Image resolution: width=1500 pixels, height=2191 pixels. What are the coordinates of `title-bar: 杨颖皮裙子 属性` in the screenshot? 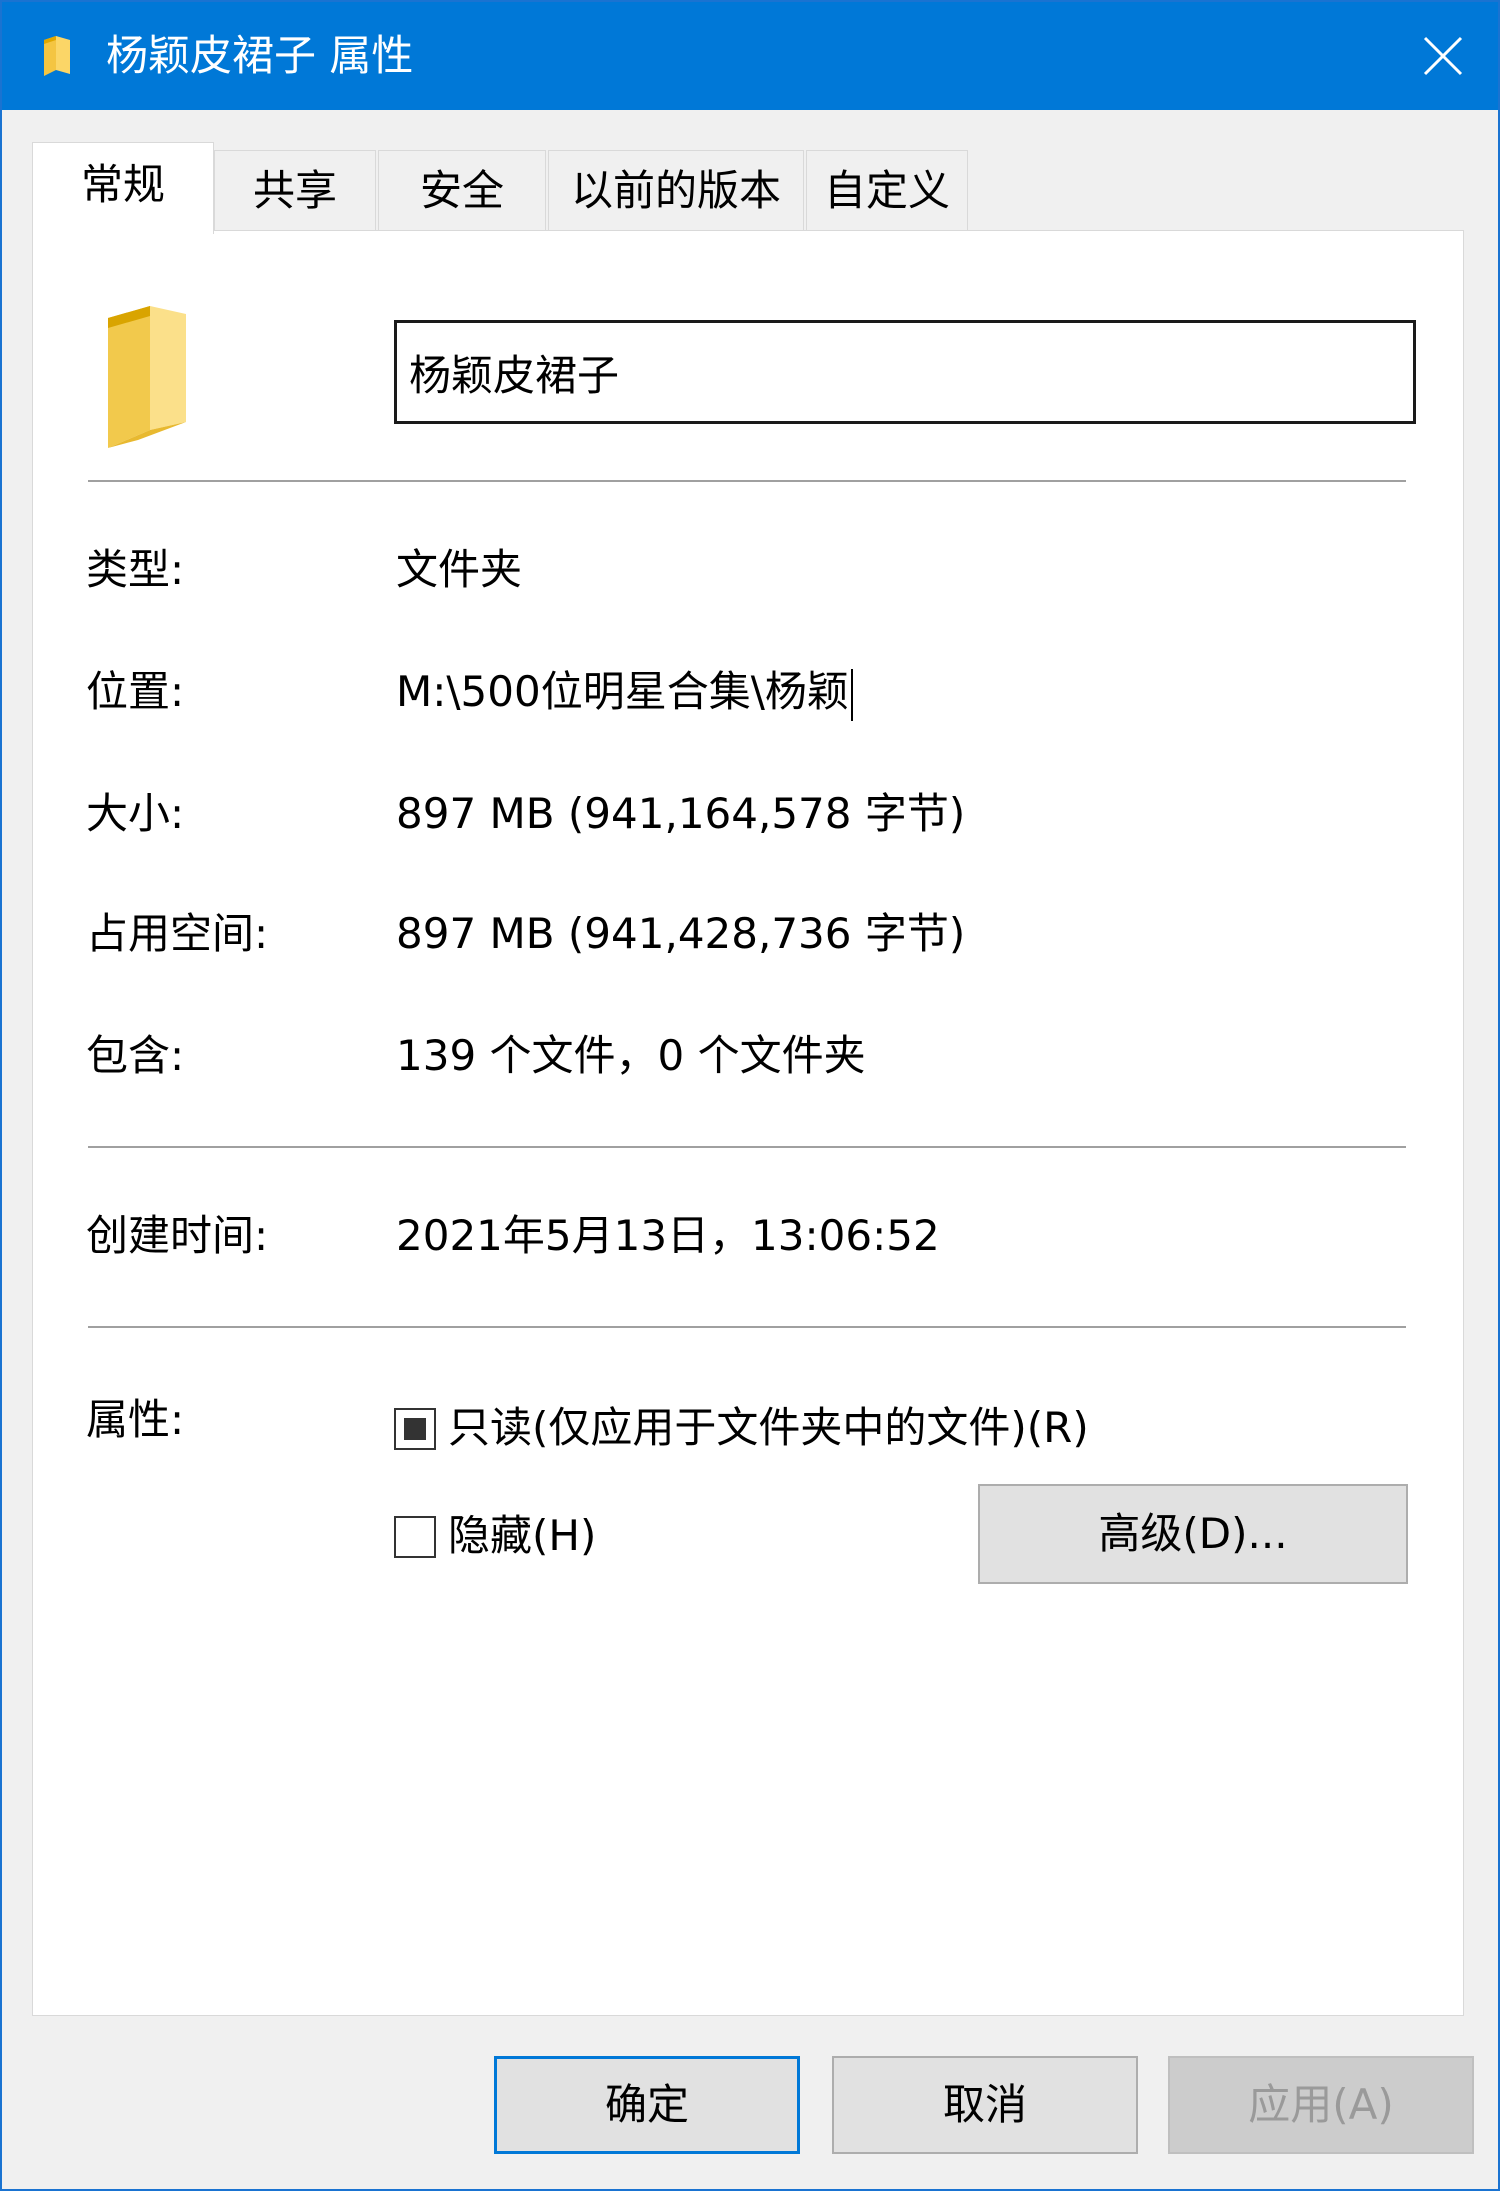 It's located at (750, 56).